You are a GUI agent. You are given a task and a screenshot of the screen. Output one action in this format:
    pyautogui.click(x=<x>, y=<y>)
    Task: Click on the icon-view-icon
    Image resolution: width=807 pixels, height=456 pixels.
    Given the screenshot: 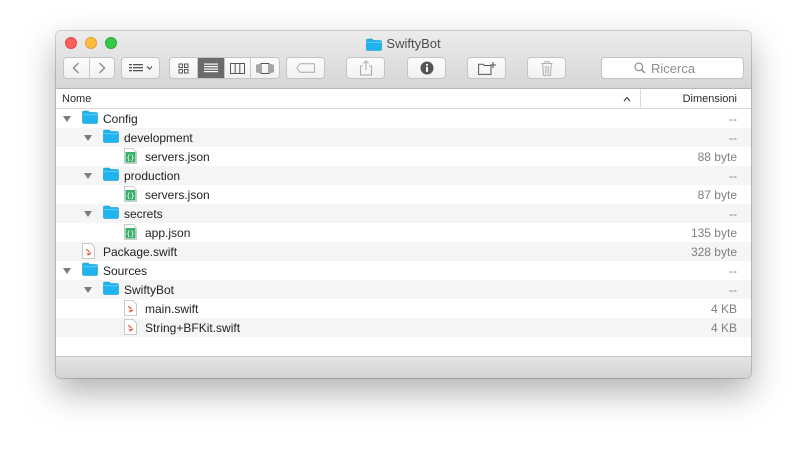 What is the action you would take?
    pyautogui.click(x=183, y=68)
    